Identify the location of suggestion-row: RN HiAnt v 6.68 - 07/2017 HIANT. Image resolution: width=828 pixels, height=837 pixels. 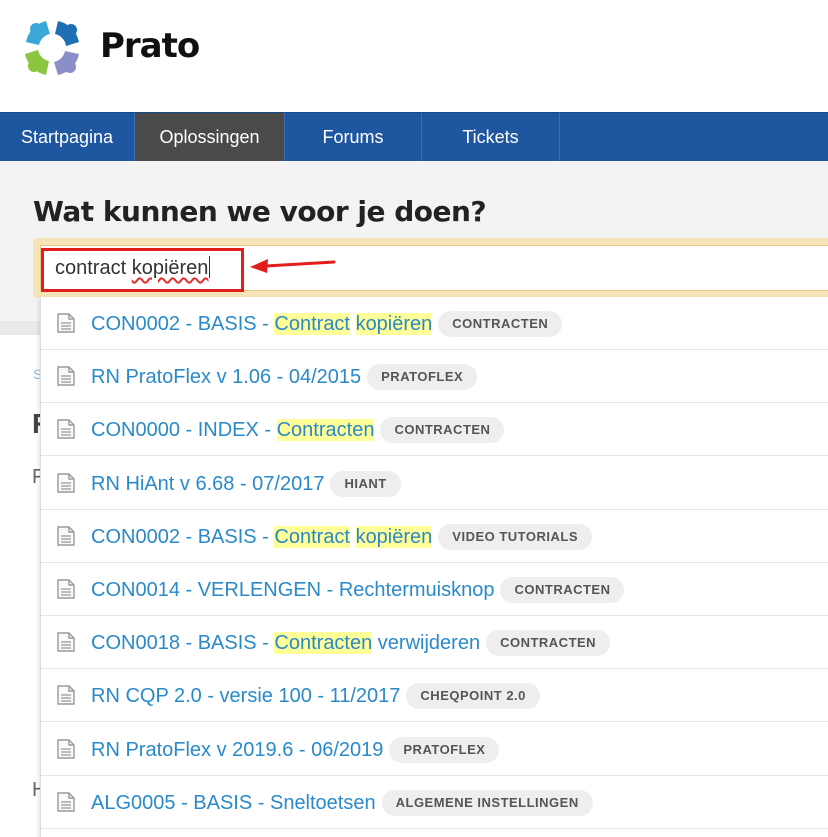
(434, 483).